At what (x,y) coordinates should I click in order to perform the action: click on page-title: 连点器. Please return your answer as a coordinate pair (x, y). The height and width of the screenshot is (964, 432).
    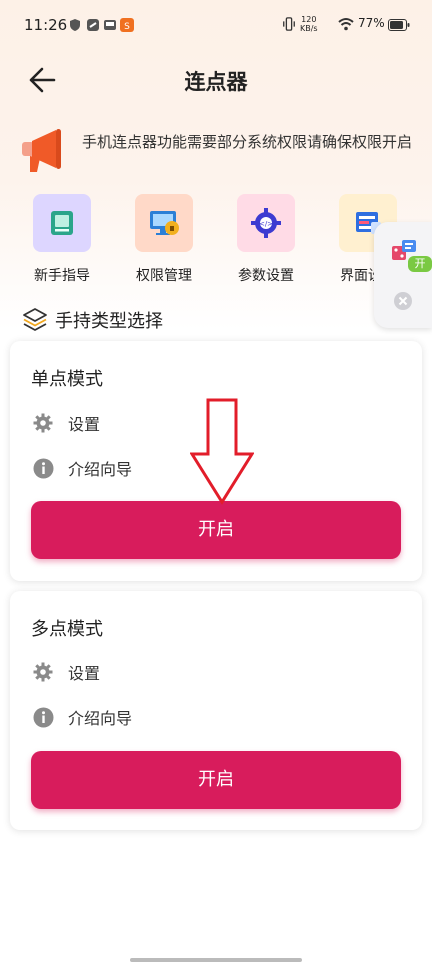
    Looking at the image, I should click on (216, 82).